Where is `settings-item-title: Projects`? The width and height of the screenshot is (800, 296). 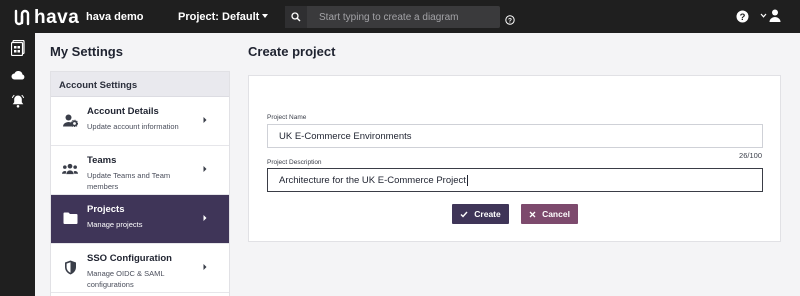
settings-item-title: Projects is located at coordinates (106, 209).